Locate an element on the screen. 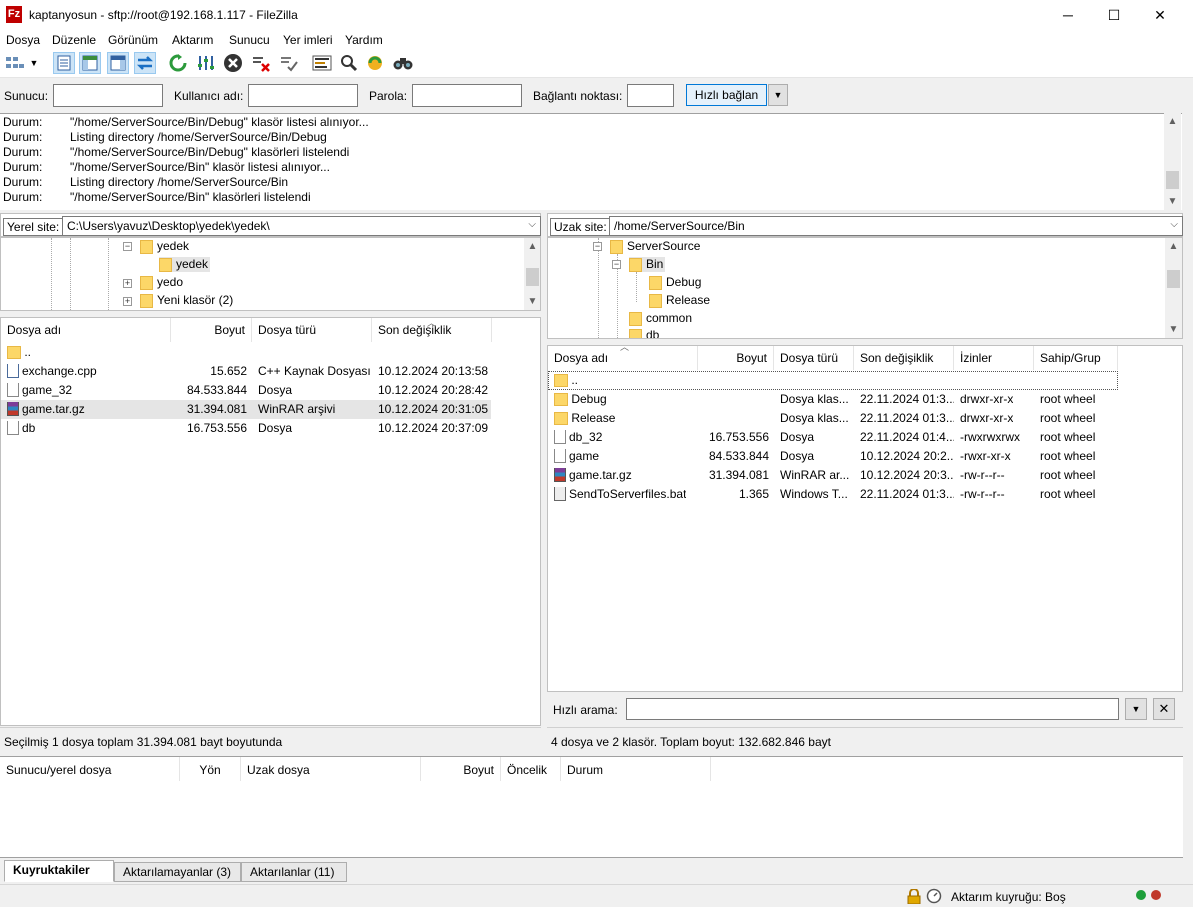 The image size is (1193, 907). minimize-button: ─ is located at coordinates (1068, 15).